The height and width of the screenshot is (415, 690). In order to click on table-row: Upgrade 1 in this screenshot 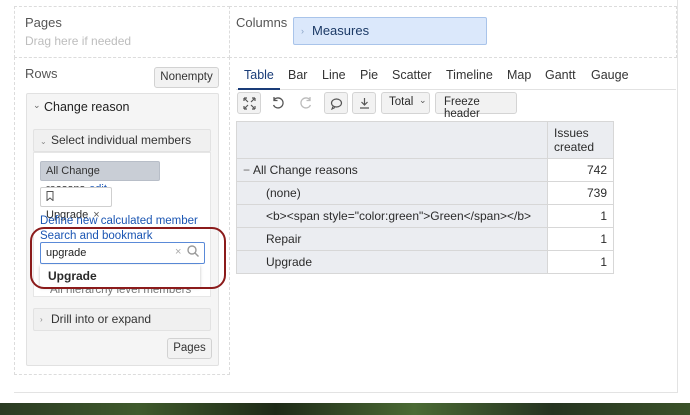, I will do `click(425, 262)`.